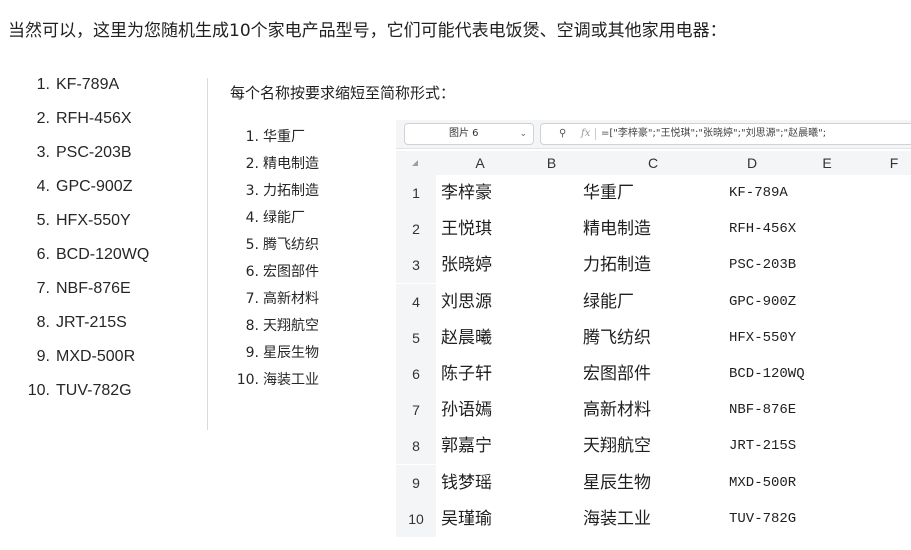 The height and width of the screenshot is (550, 911). I want to click on cell-e: BCD-120WQ, so click(767, 374).